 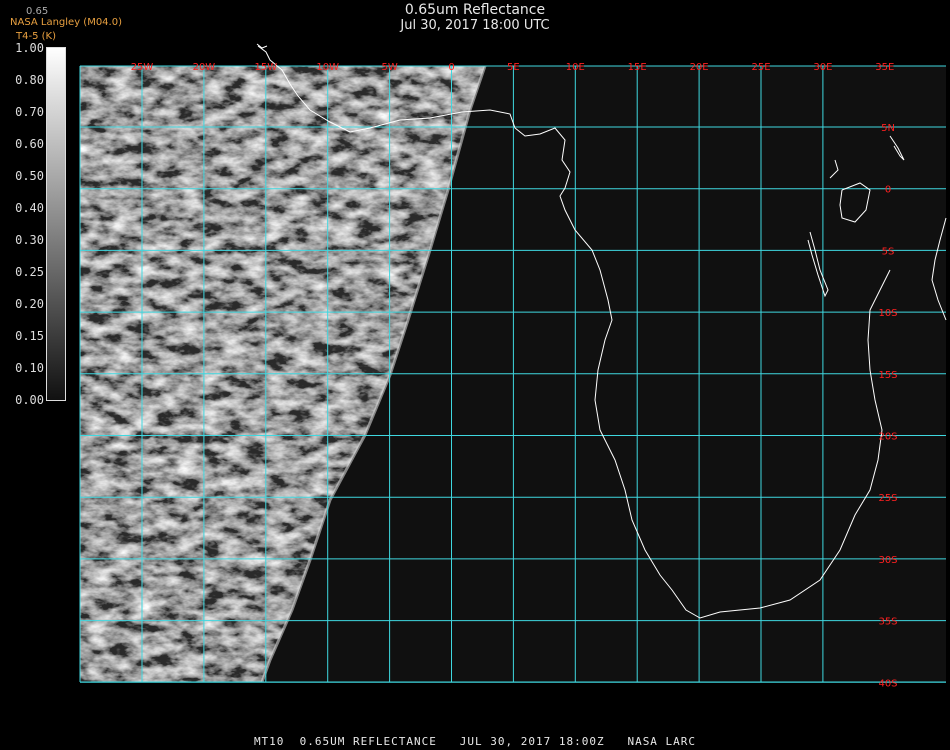 I want to click on longitude-label: 25W, so click(x=142, y=67).